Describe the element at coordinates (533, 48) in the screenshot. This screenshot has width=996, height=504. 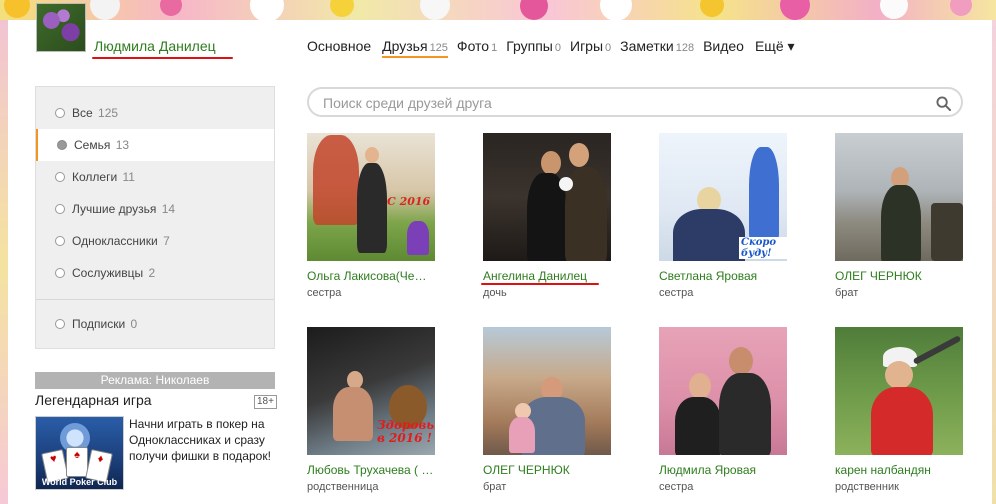
I see `nav-groups: Группы 0` at that location.